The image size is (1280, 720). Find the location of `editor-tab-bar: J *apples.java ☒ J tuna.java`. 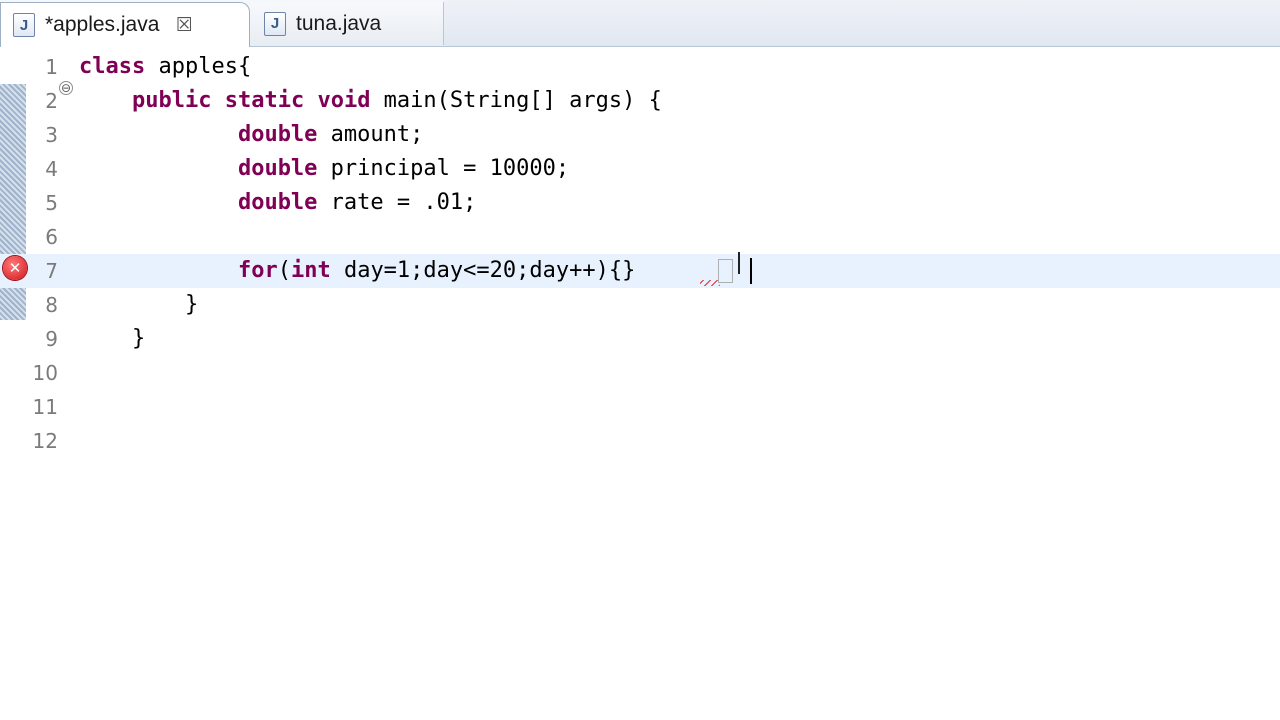

editor-tab-bar: J *apples.java ☒ J tuna.java is located at coordinates (640, 23).